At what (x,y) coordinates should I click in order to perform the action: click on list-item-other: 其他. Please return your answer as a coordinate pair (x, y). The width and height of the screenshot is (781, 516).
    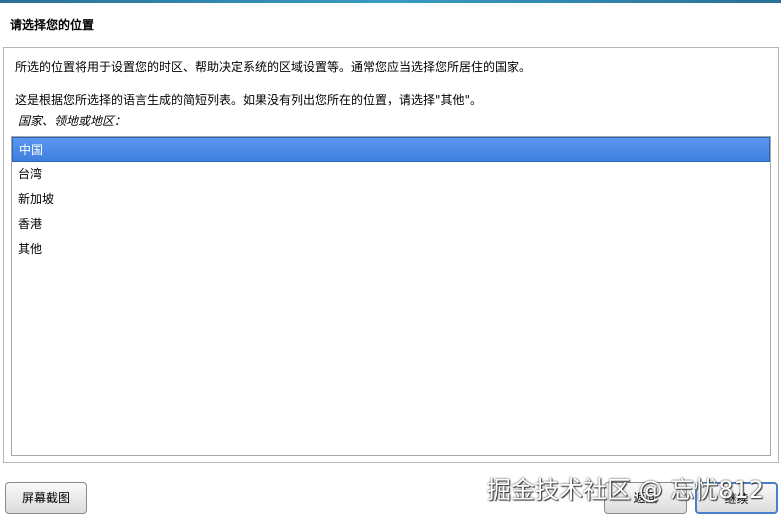
    Looking at the image, I should click on (391, 249).